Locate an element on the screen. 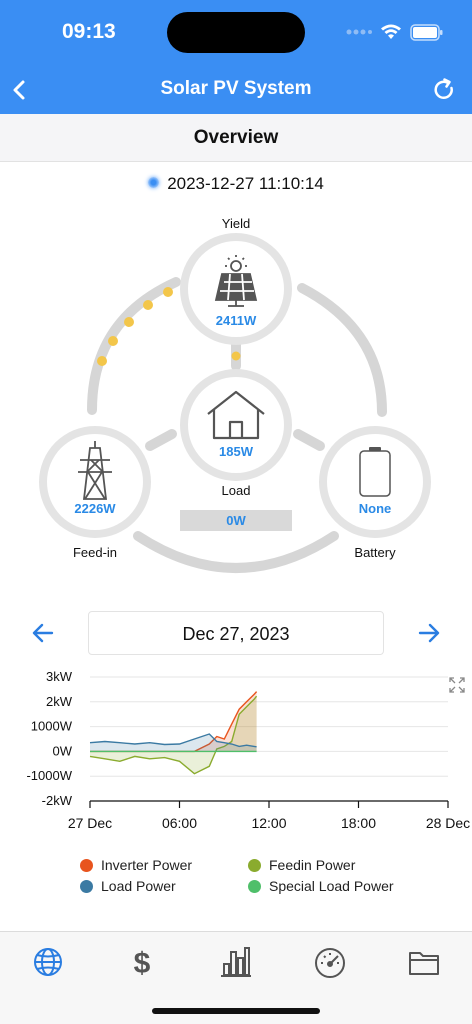 The width and height of the screenshot is (472, 1024). flow-dots is located at coordinates (169, 326).